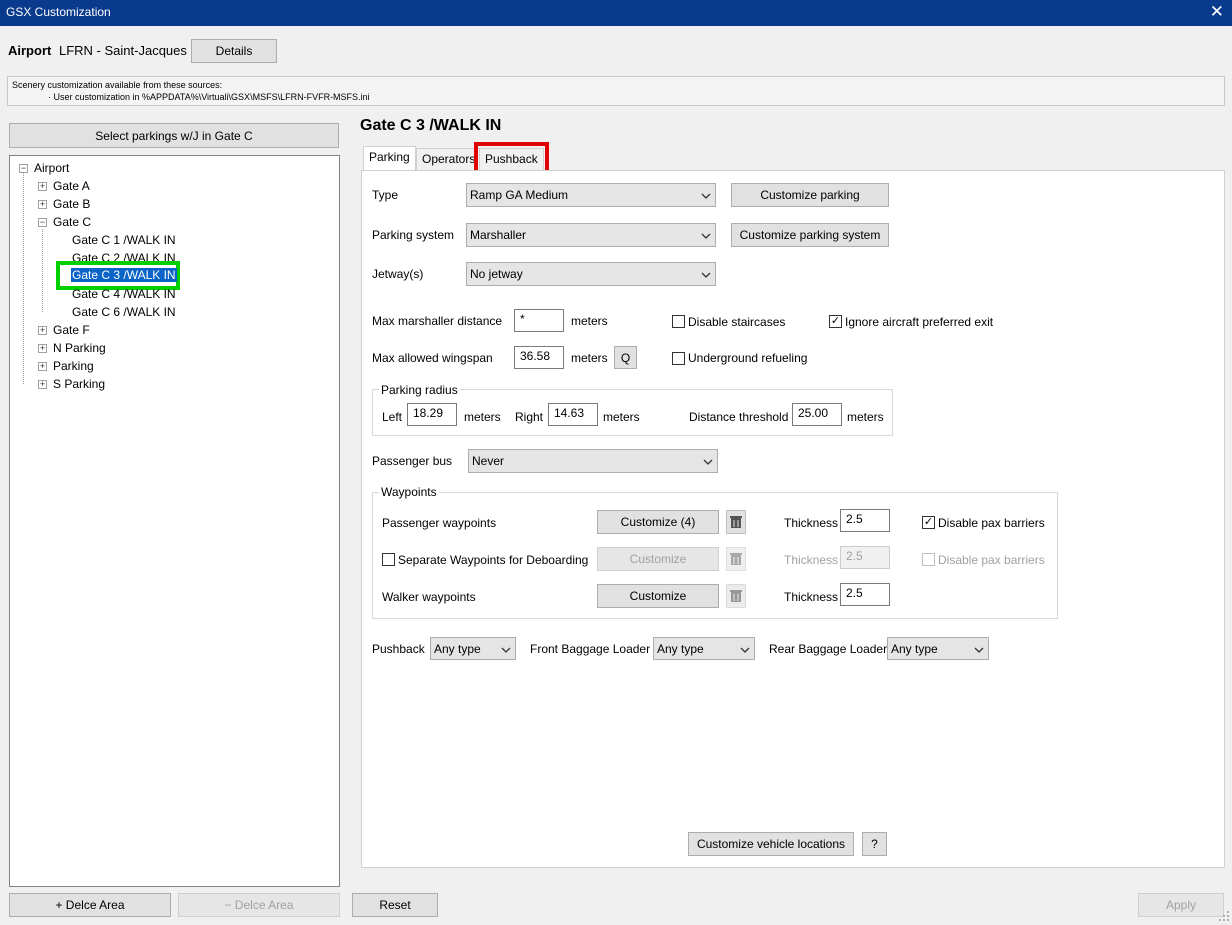  What do you see at coordinates (625, 357) in the screenshot?
I see `query-button: Q` at bounding box center [625, 357].